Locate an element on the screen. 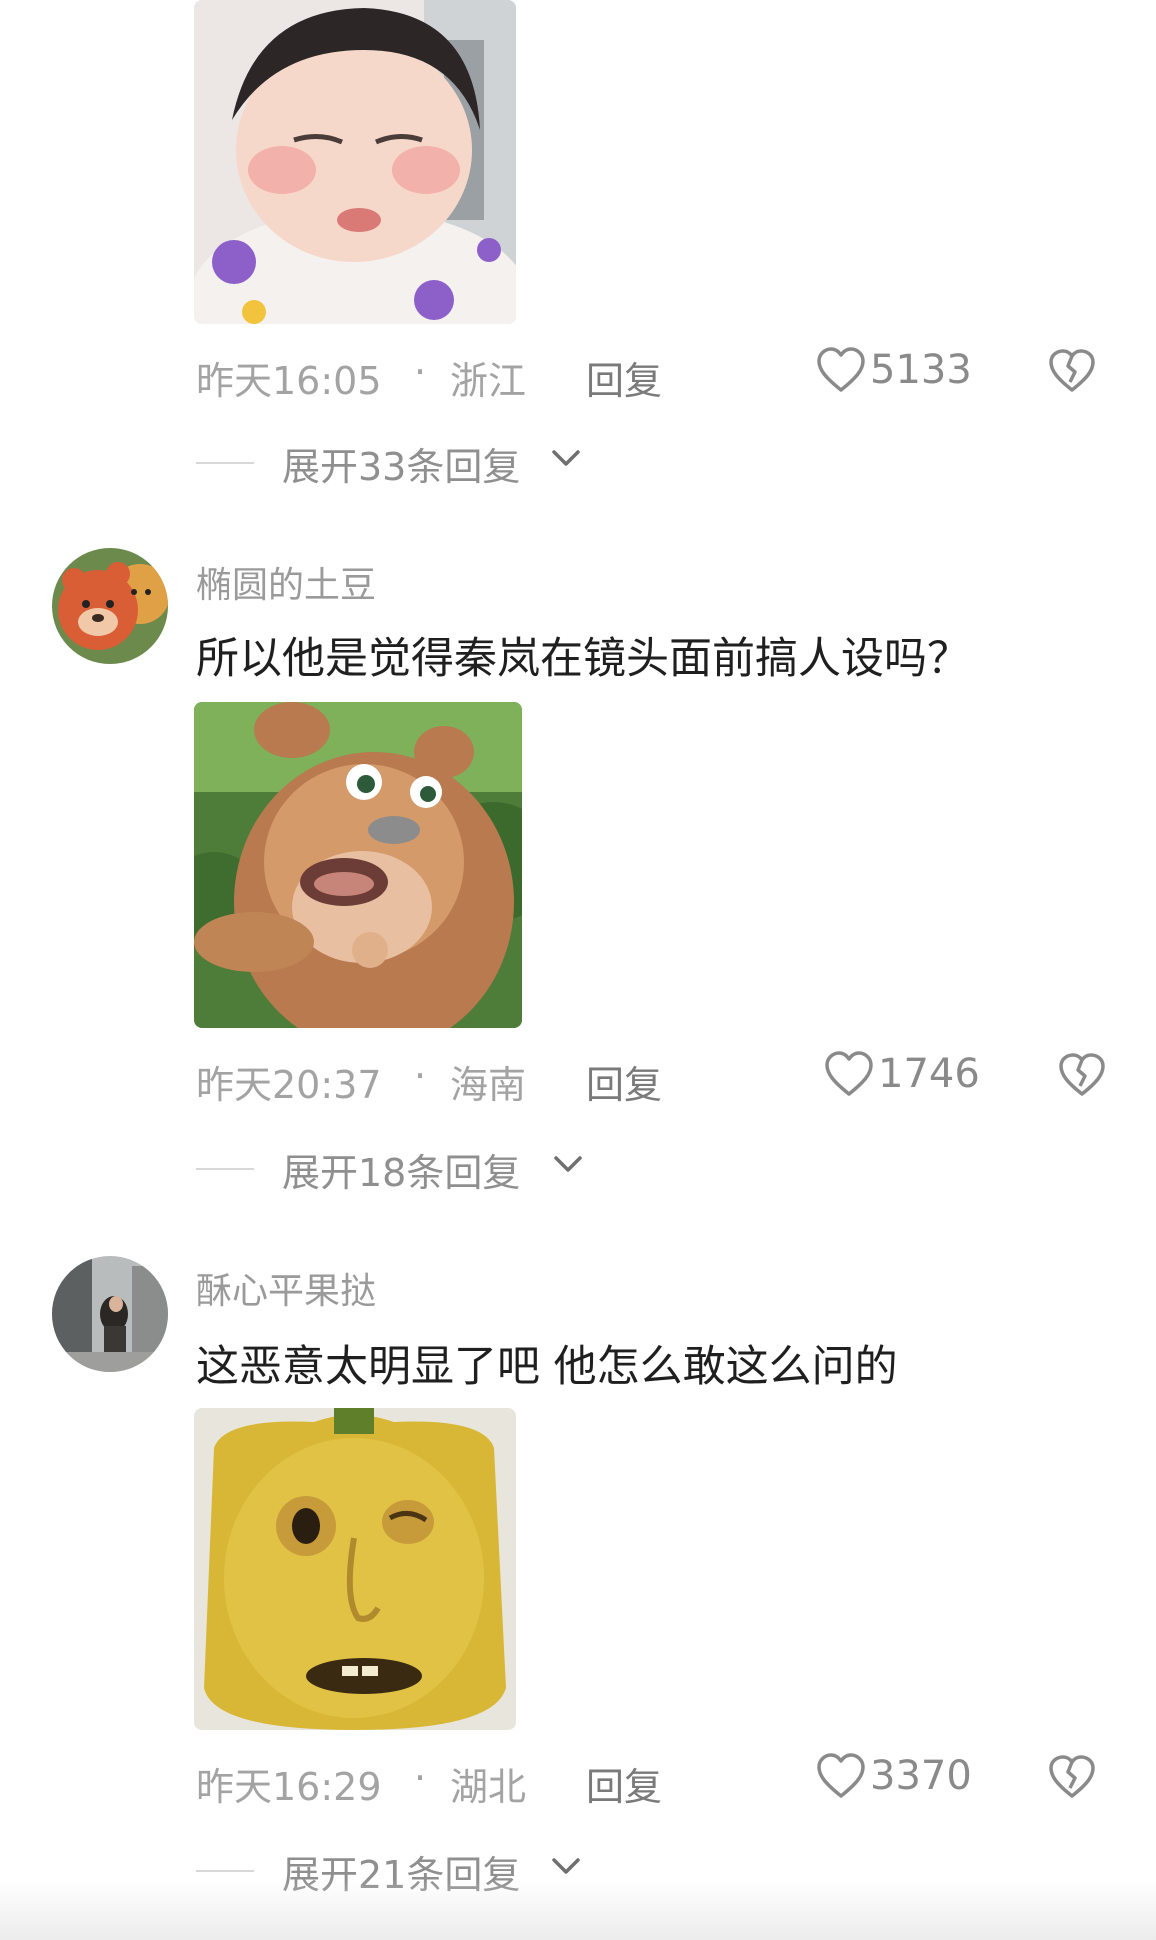 Image resolution: width=1156 pixels, height=1940 pixels. like-button: 3370 is located at coordinates (894, 1776).